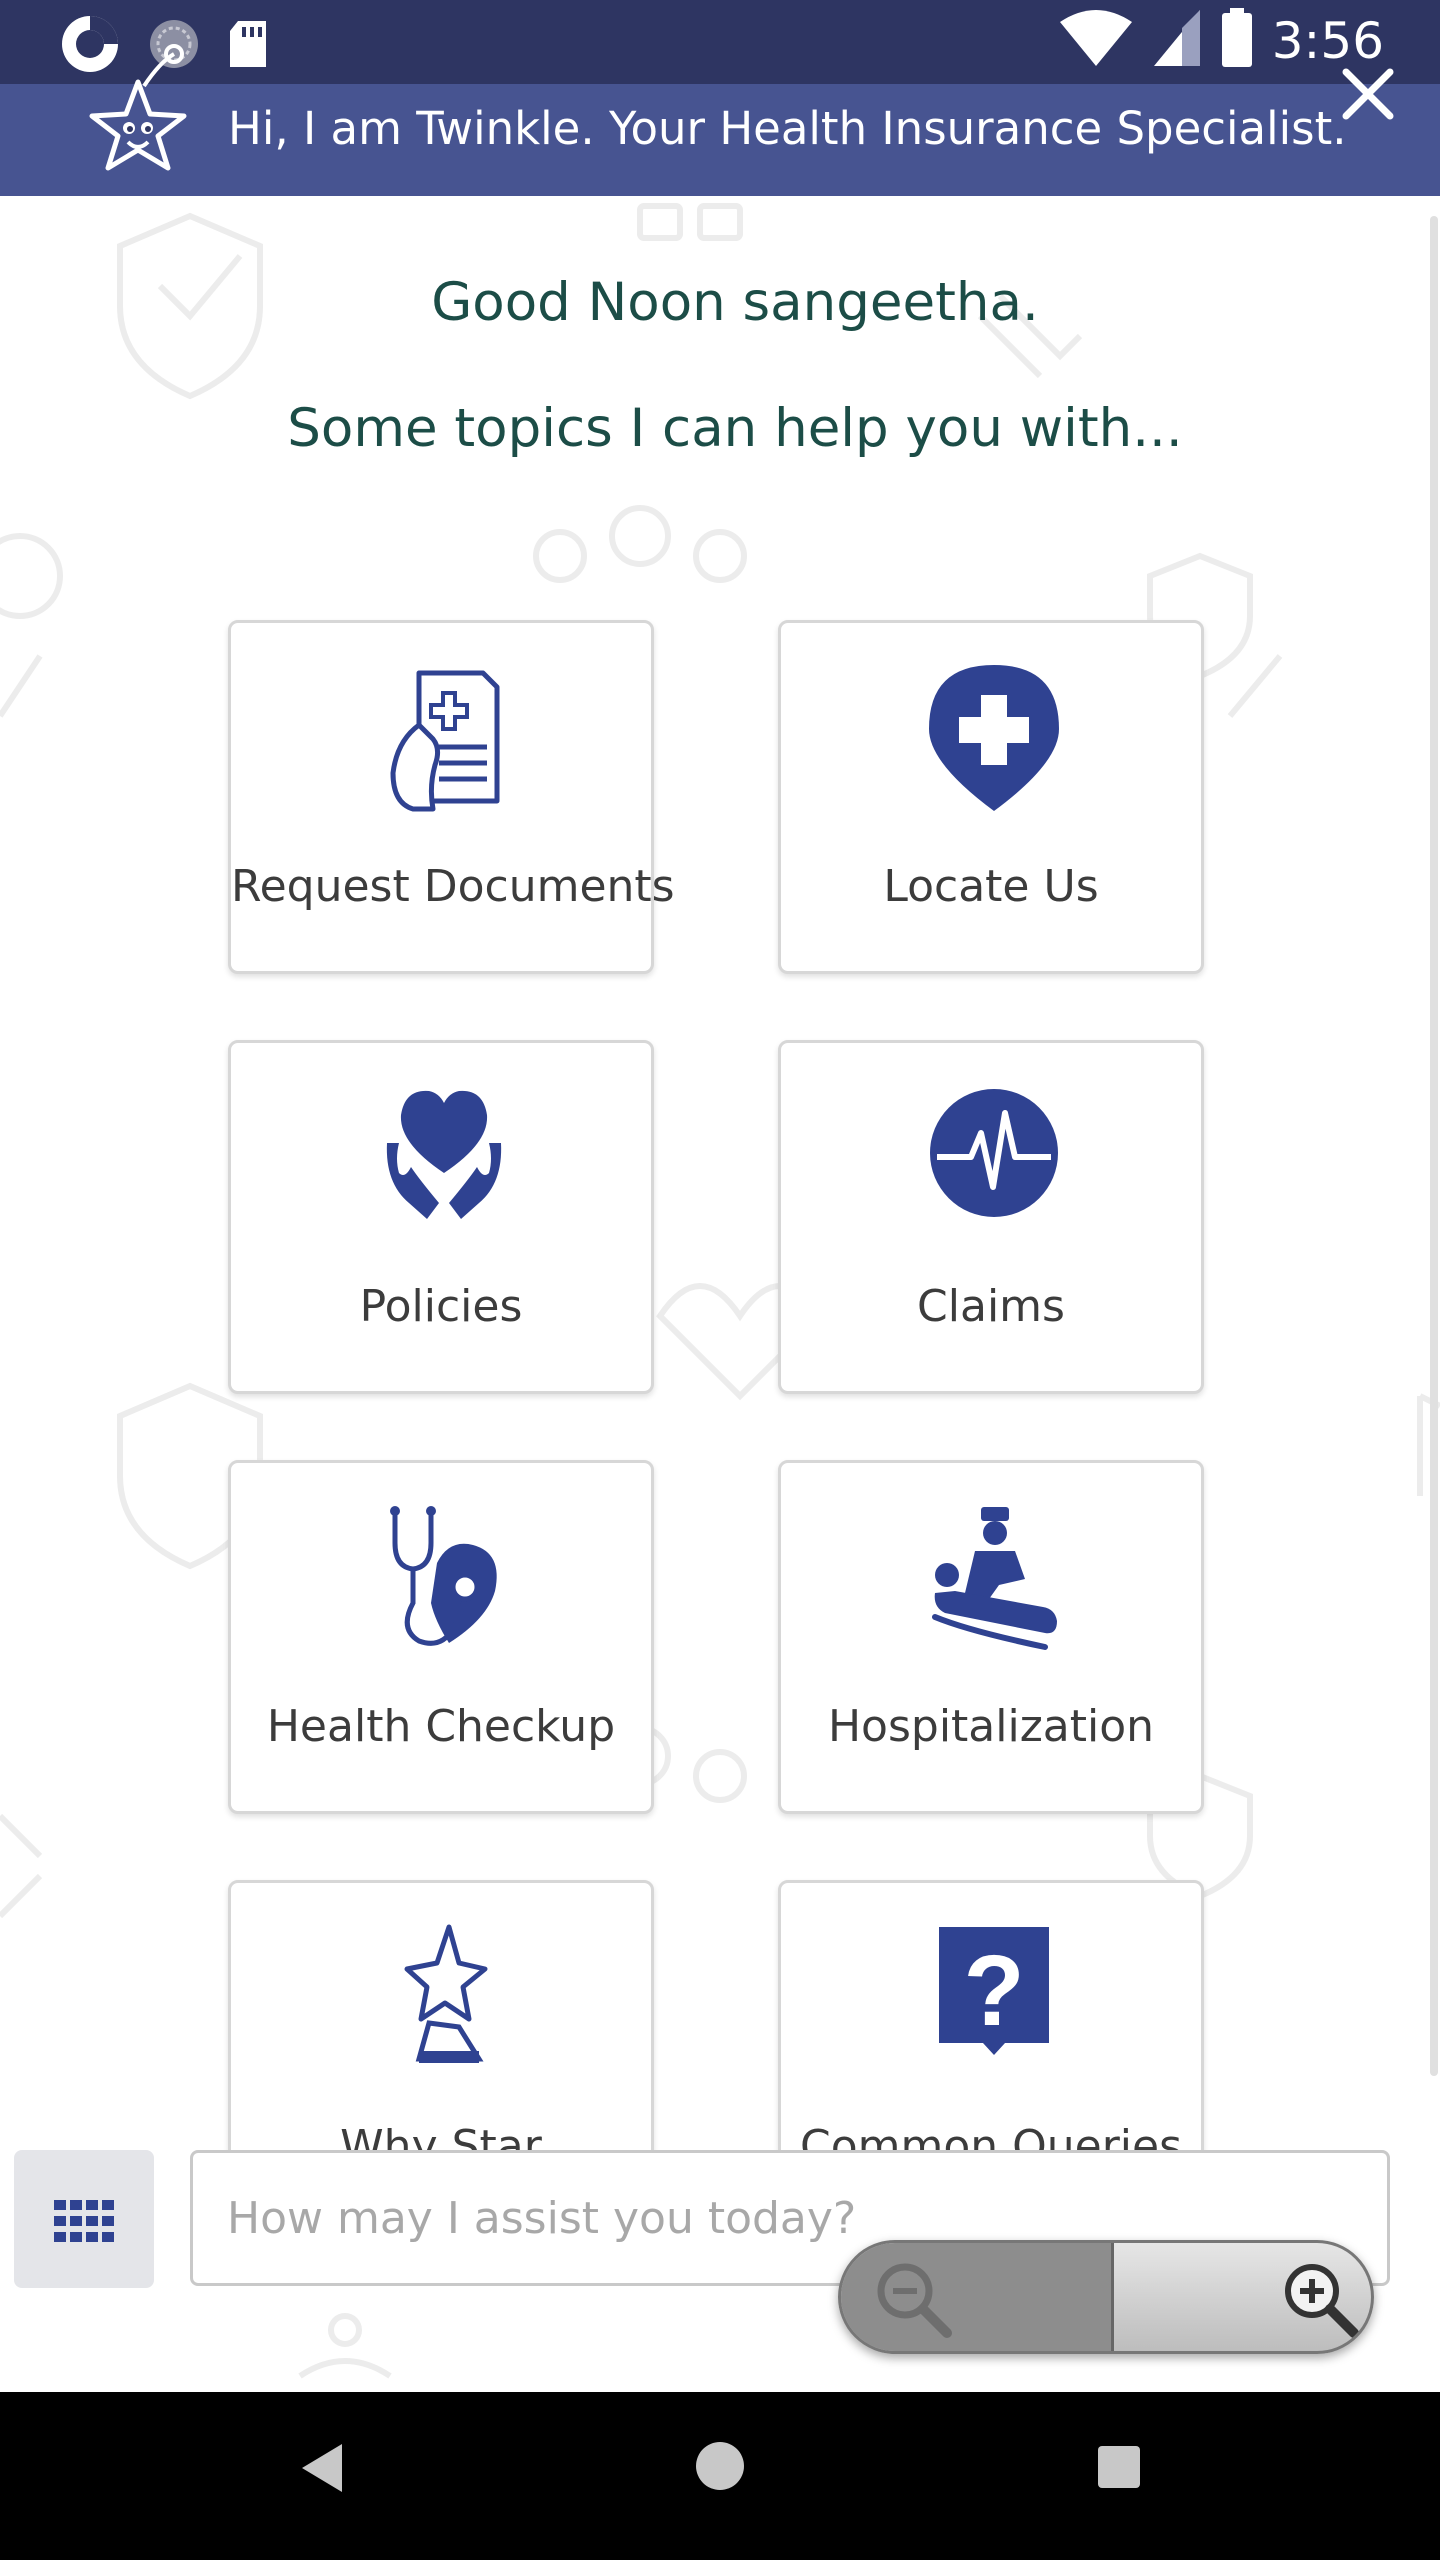 This screenshot has height=2560, width=1440. What do you see at coordinates (735, 302) in the screenshot?
I see `greeting-text: Good Noon sangeetha.` at bounding box center [735, 302].